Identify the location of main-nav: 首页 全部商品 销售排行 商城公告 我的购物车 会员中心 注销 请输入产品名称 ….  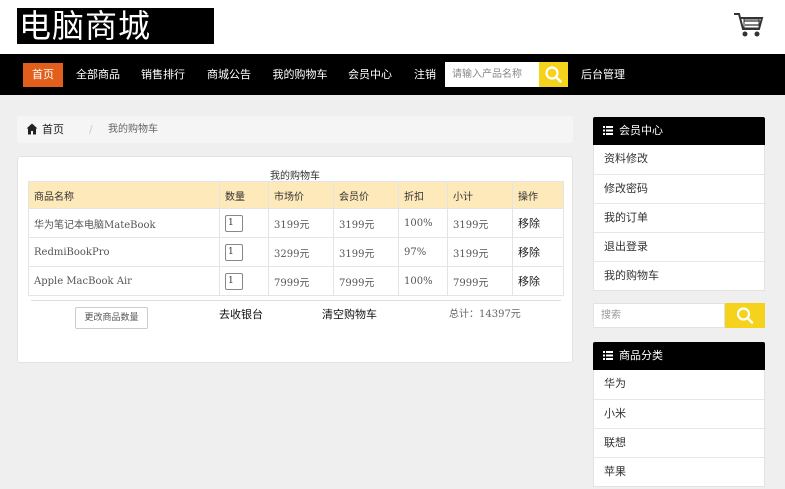
(392, 74).